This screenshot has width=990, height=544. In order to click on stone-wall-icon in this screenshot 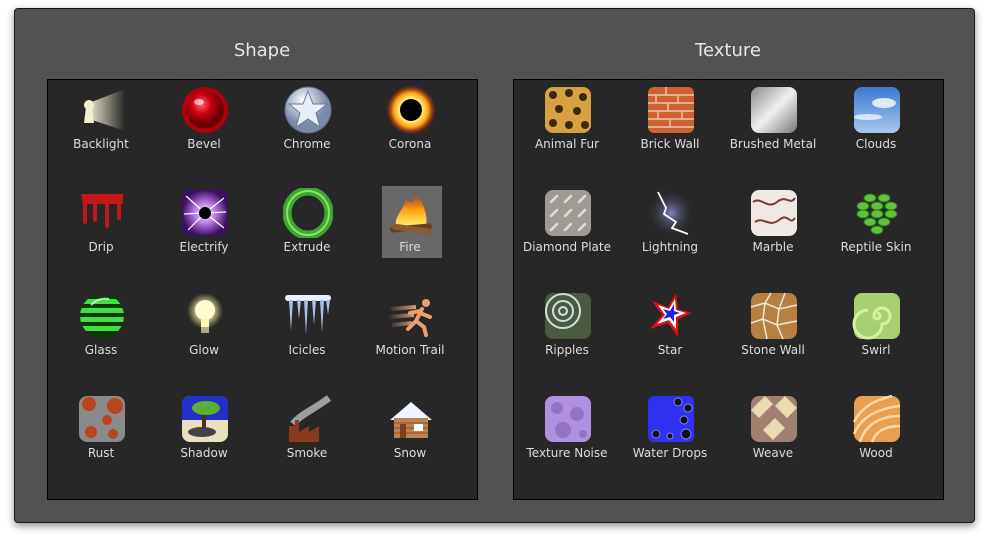, I will do `click(774, 316)`.